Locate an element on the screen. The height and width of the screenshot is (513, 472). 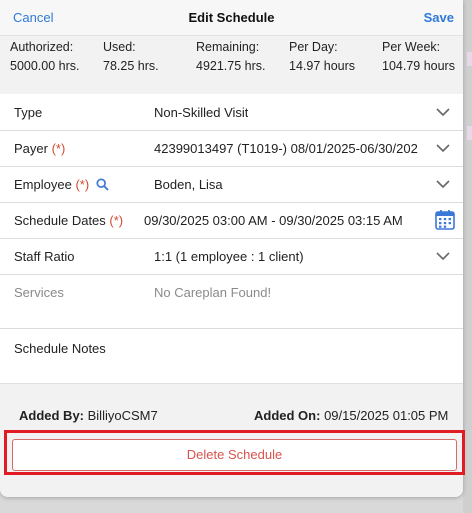
stat-value: 4921.75 hrs. is located at coordinates (231, 66).